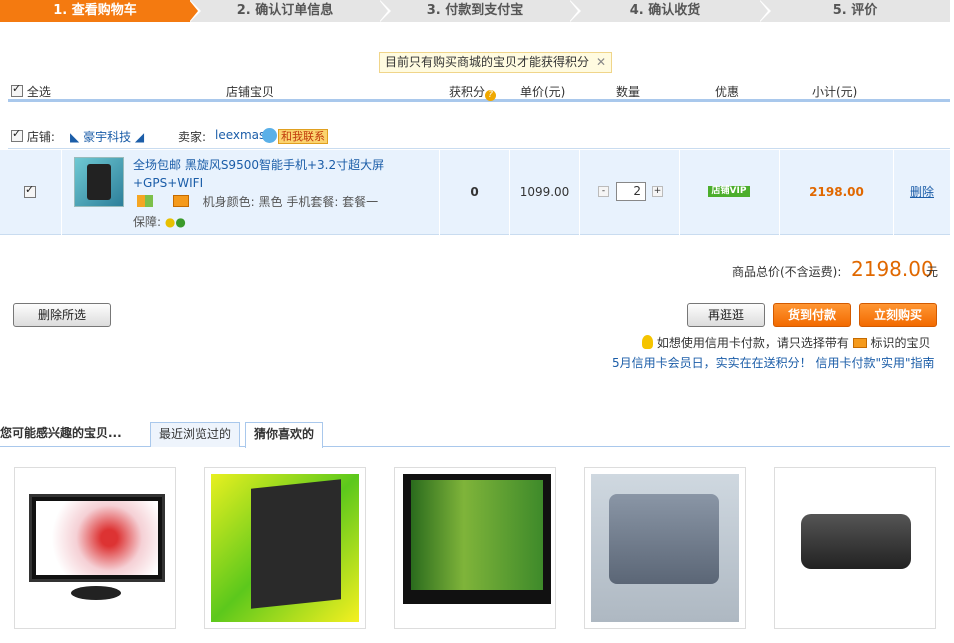  I want to click on credit-card-note: 如想使用信用卡付款，请只选择带有 标识的宝贝, so click(786, 342).